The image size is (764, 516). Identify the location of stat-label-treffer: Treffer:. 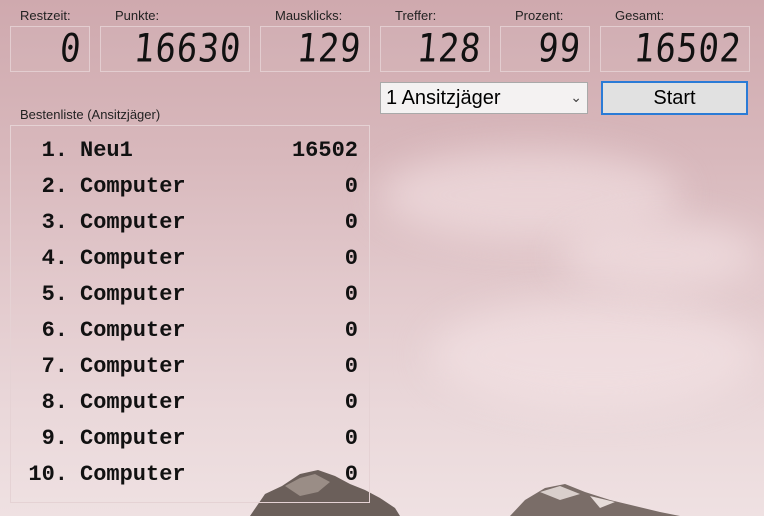
(416, 15).